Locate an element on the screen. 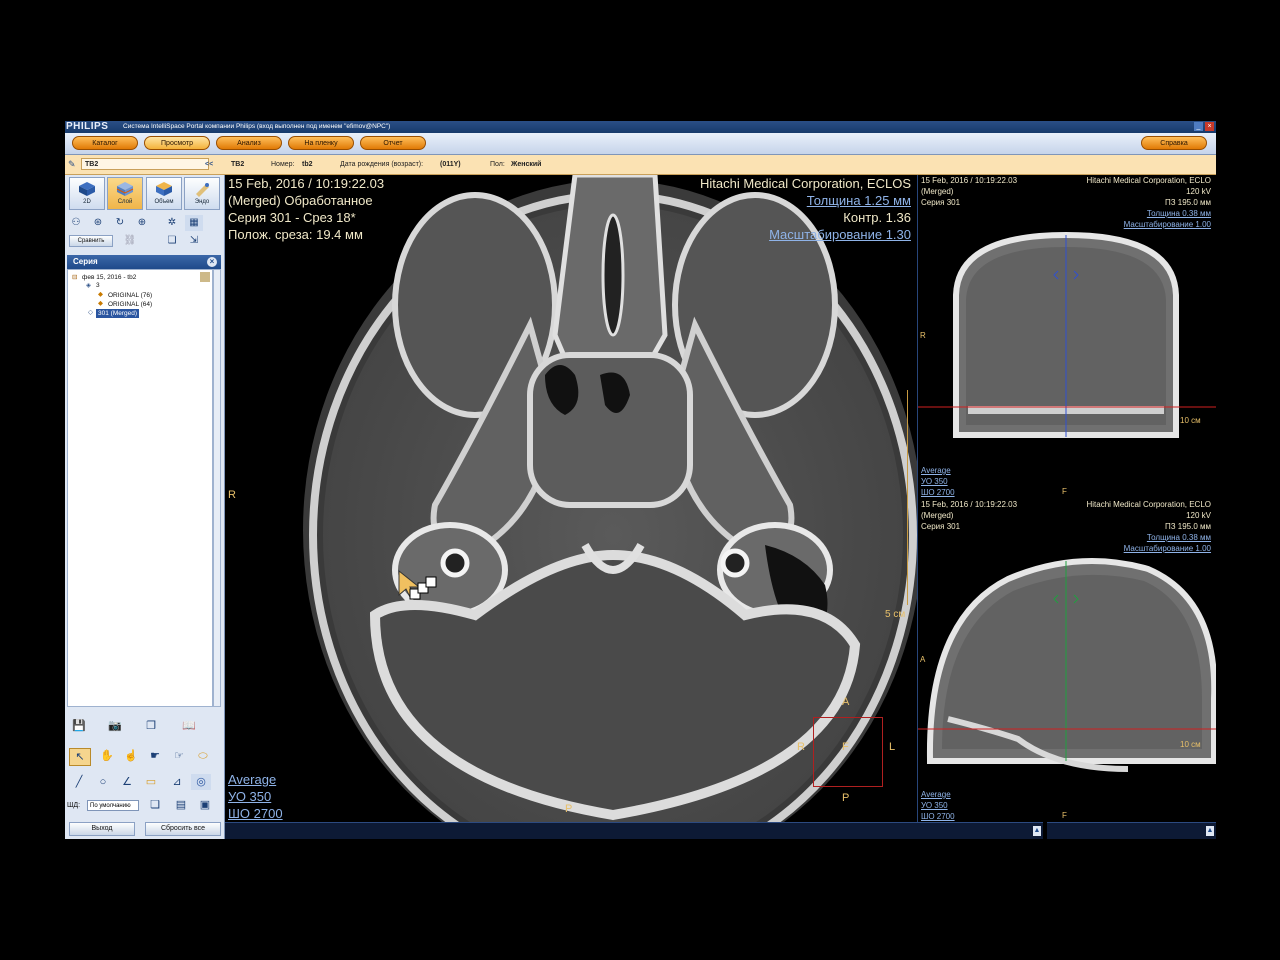  coronal-thickness-link: Толщина 0.38 мм is located at coordinates (1179, 213).